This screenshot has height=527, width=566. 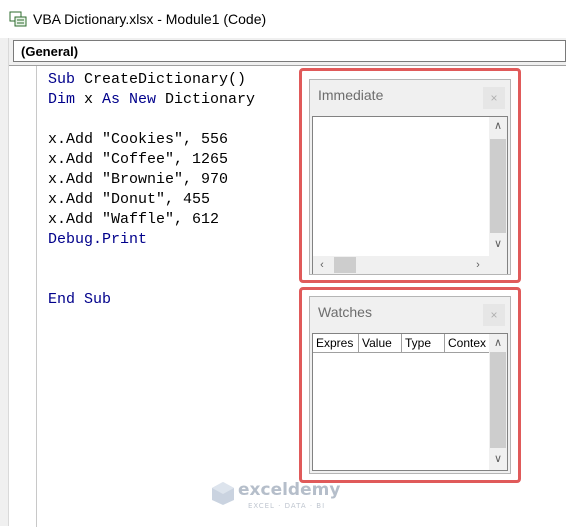 I want to click on keyword-dim: Dim, so click(x=62, y=99).